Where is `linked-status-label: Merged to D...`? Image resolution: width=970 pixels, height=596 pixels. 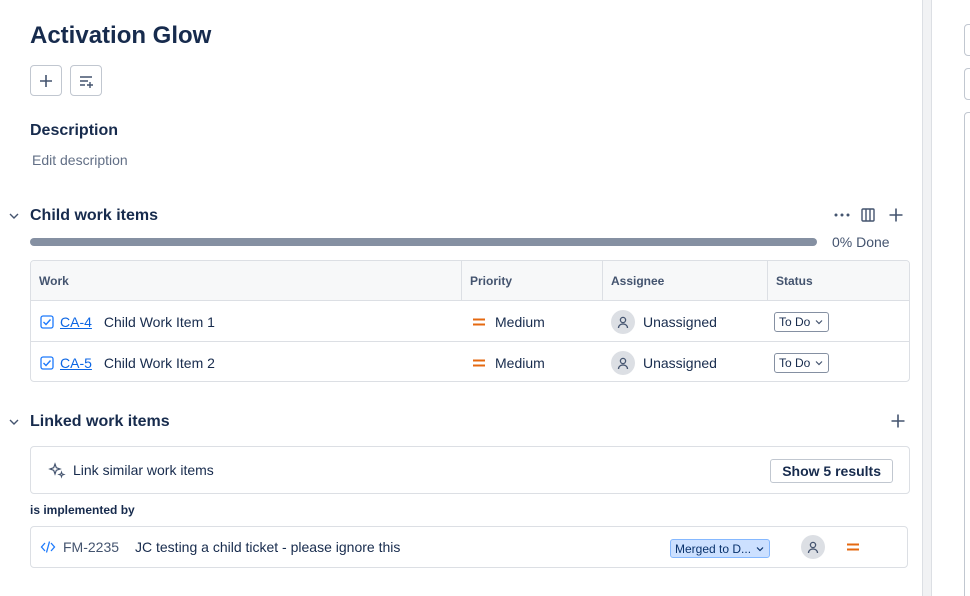
linked-status-label: Merged to D... is located at coordinates (713, 548).